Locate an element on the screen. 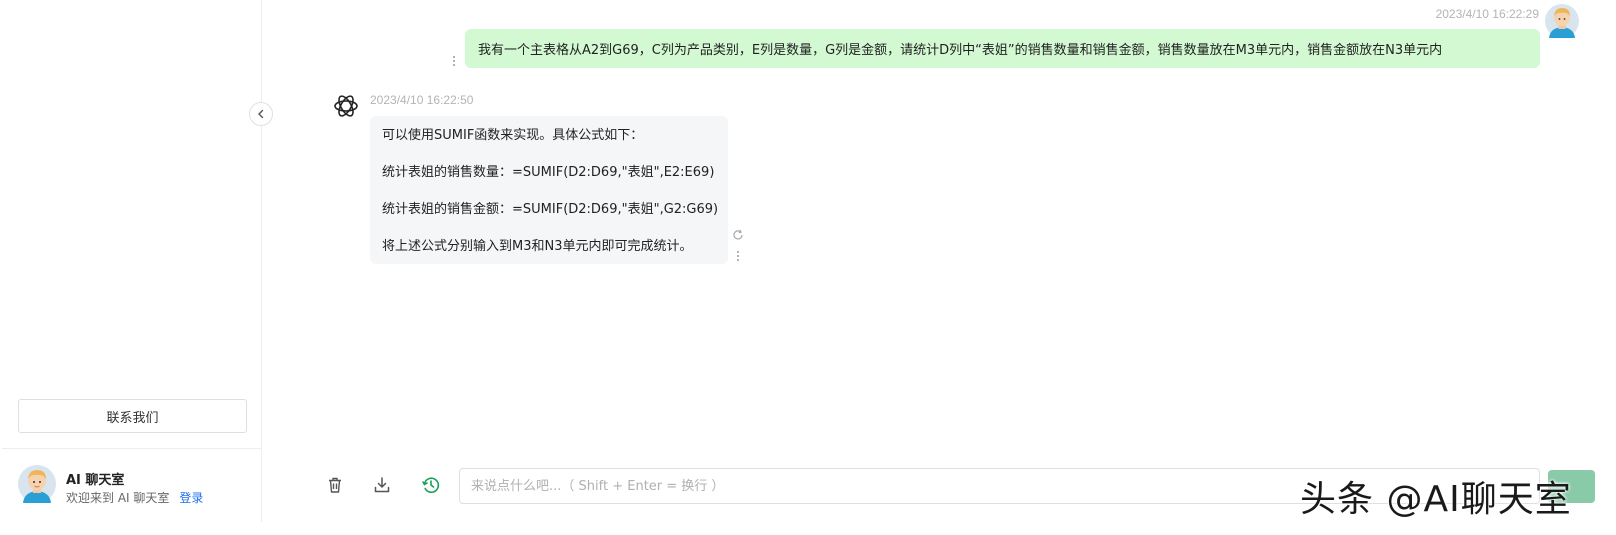  assistant-message-line: 将上述公式分别输入到M3和N3单元内即可完成统计。 is located at coordinates (537, 246).